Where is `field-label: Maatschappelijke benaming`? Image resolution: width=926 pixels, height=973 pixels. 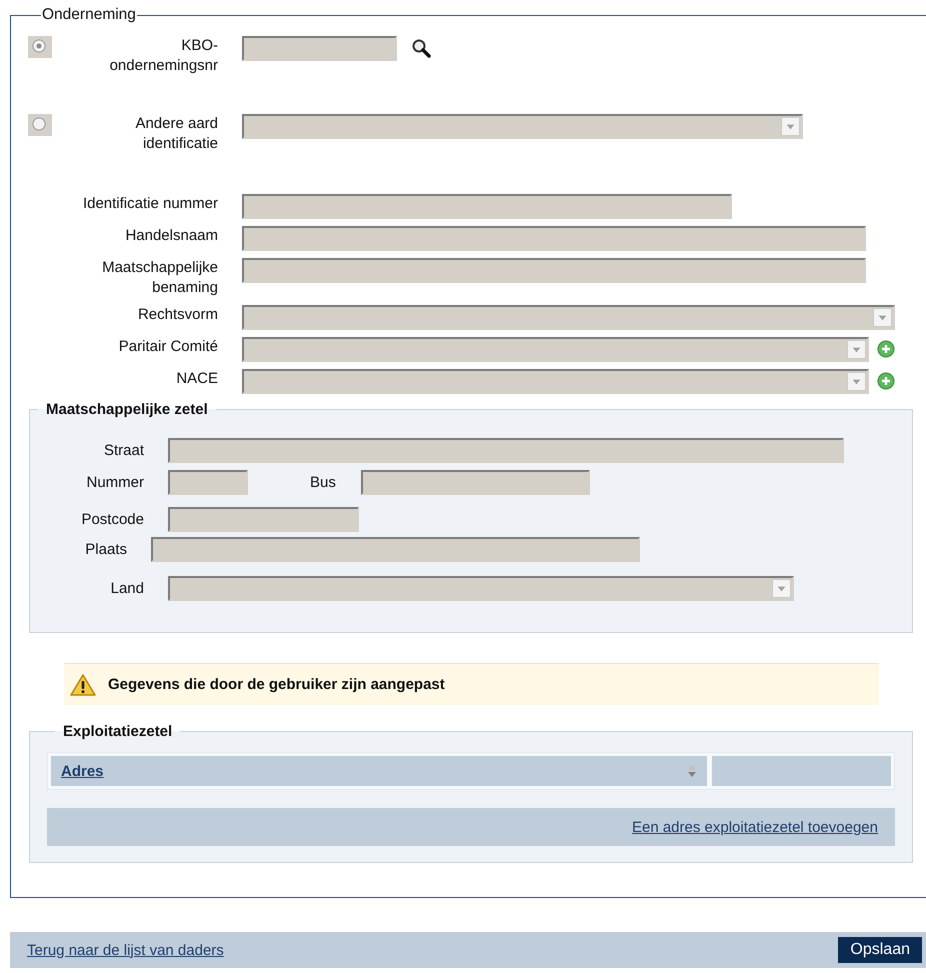 field-label: Maatschappelijke benaming is located at coordinates (159, 278).